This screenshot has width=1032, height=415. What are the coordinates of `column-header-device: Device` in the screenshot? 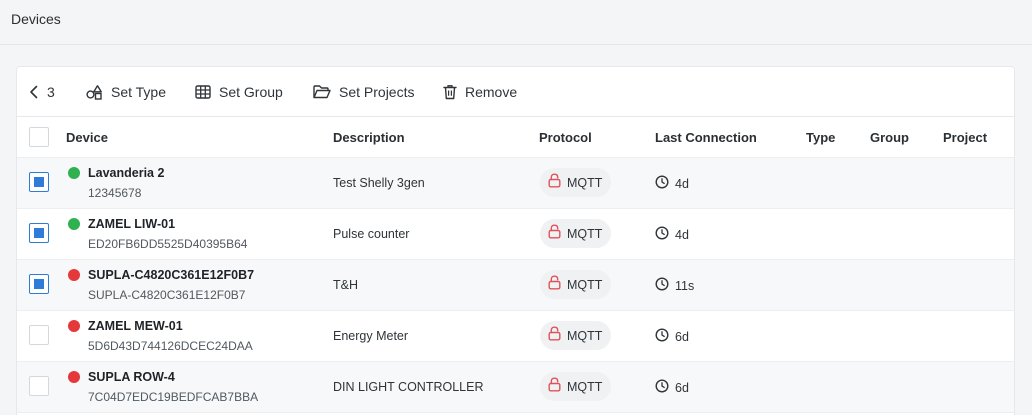 It's located at (87, 137).